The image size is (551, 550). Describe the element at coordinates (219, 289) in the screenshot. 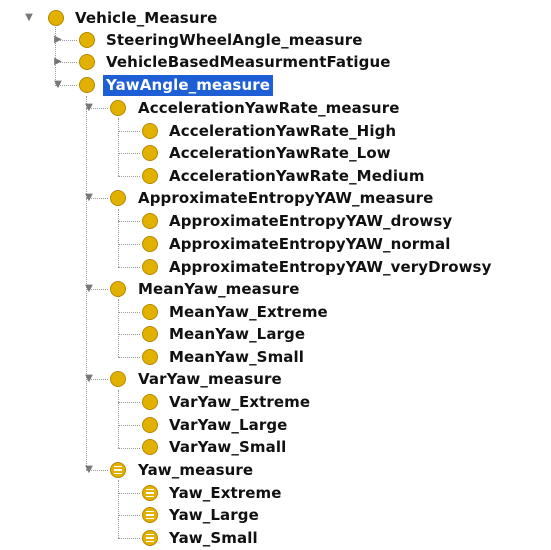

I see `tree-node-label: MeanYaw_measure` at that location.